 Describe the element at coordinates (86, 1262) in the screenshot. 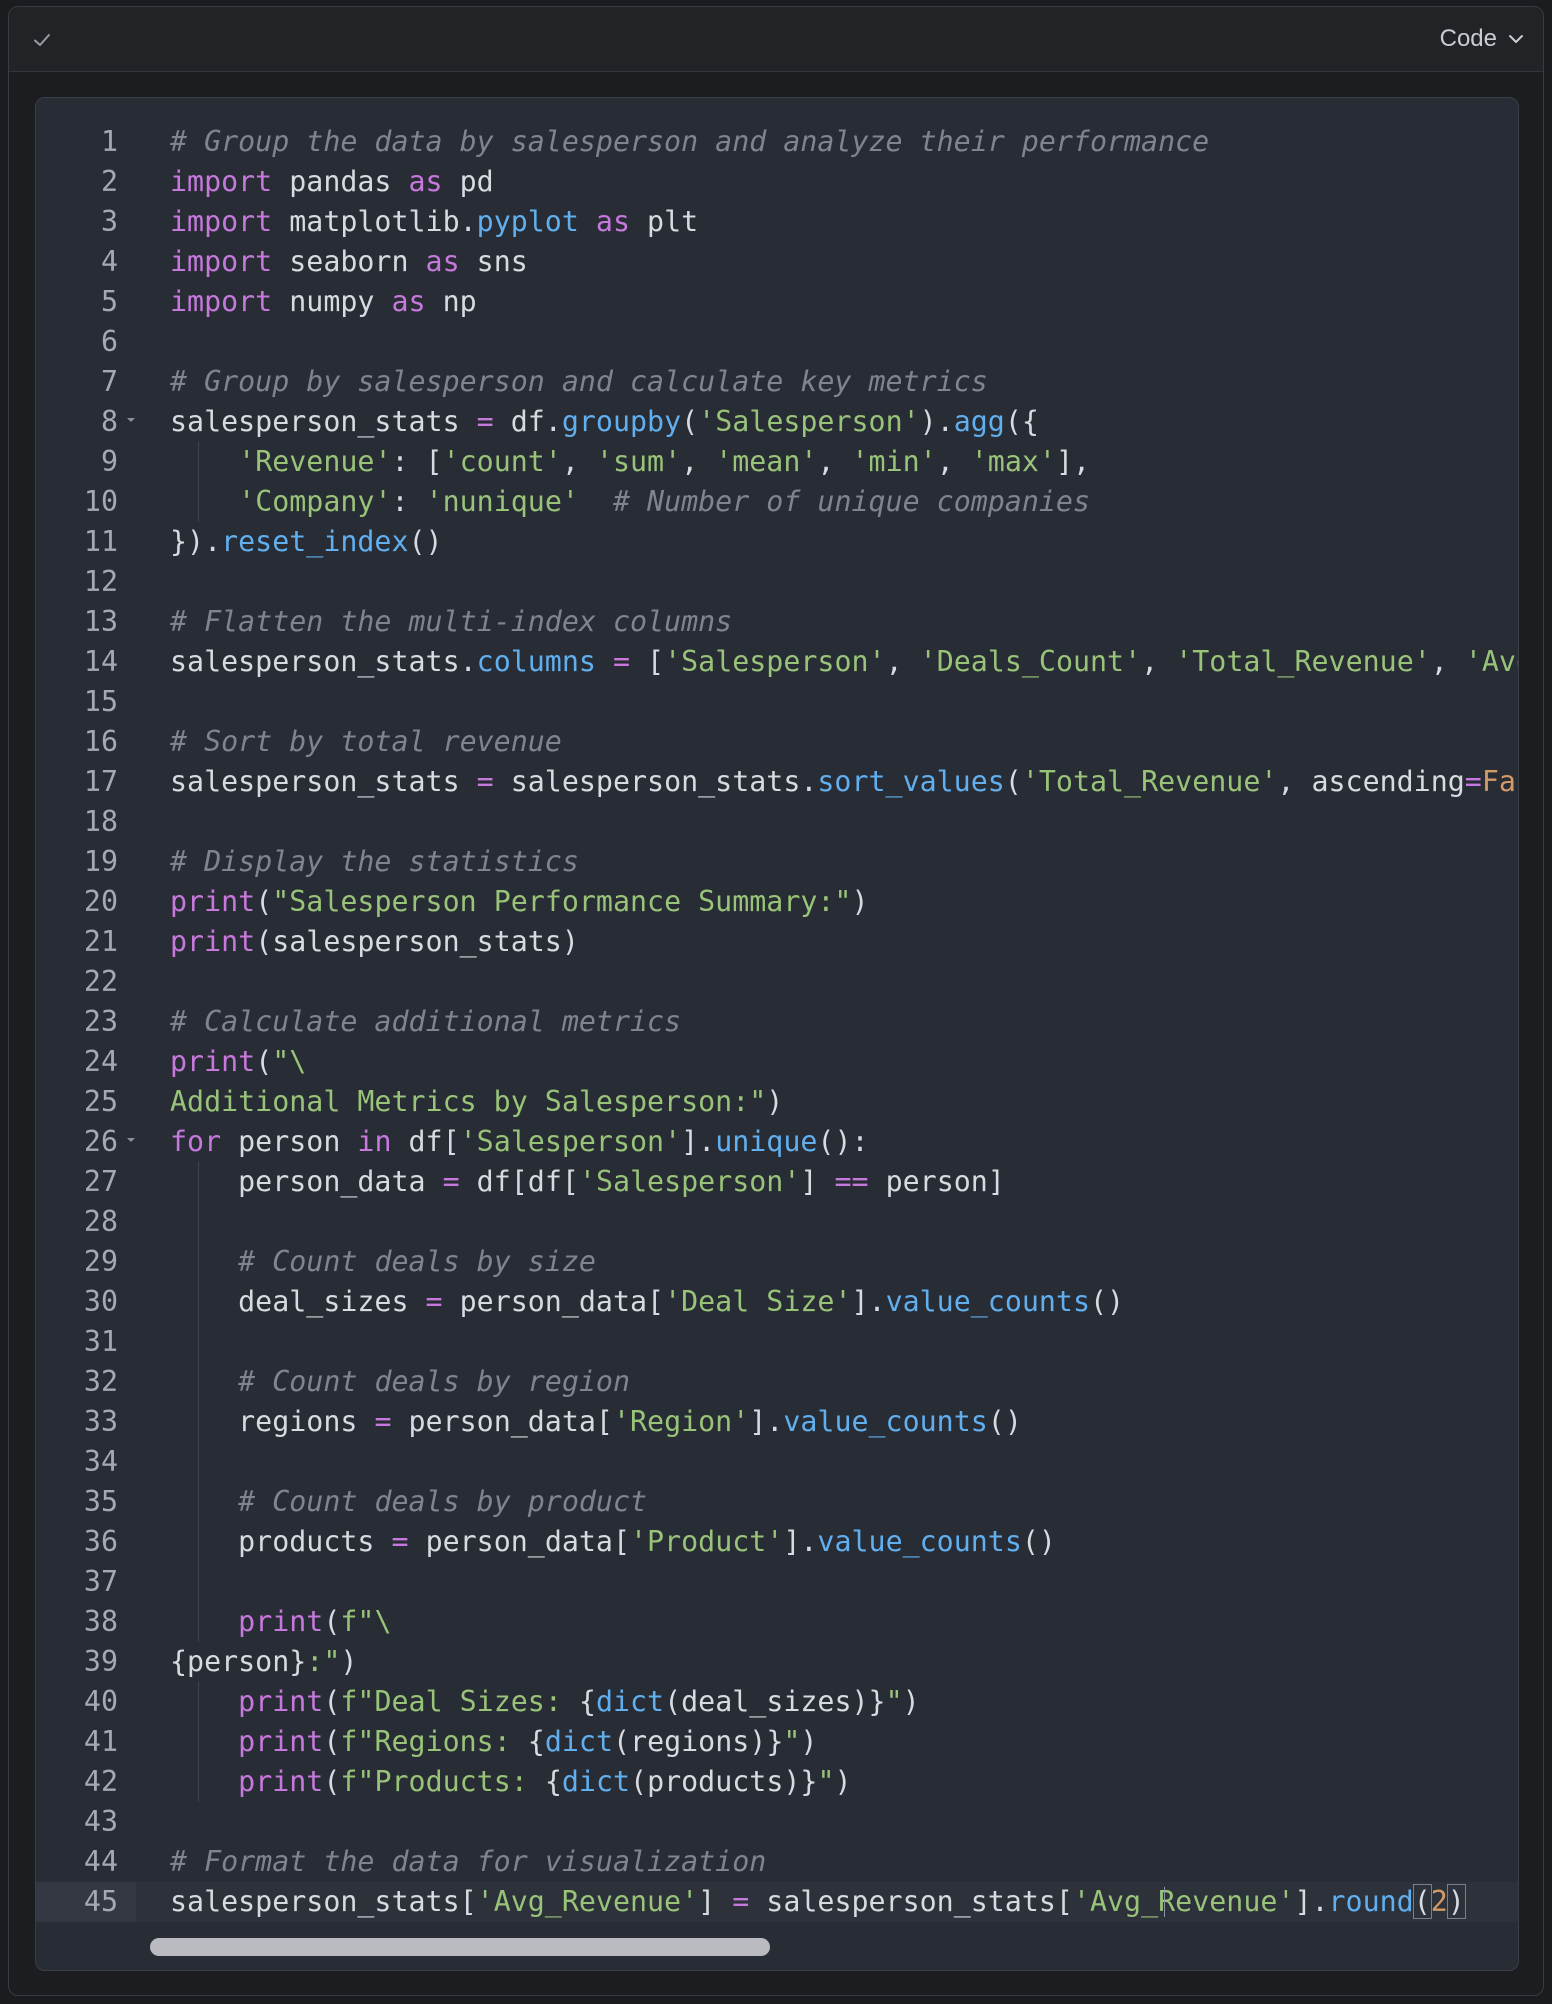

I see `line-gutter: 29` at that location.